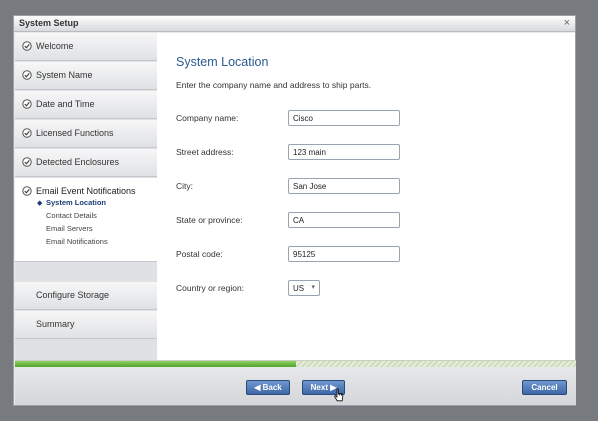  Describe the element at coordinates (209, 220) in the screenshot. I see `state-label: State or province:` at that location.